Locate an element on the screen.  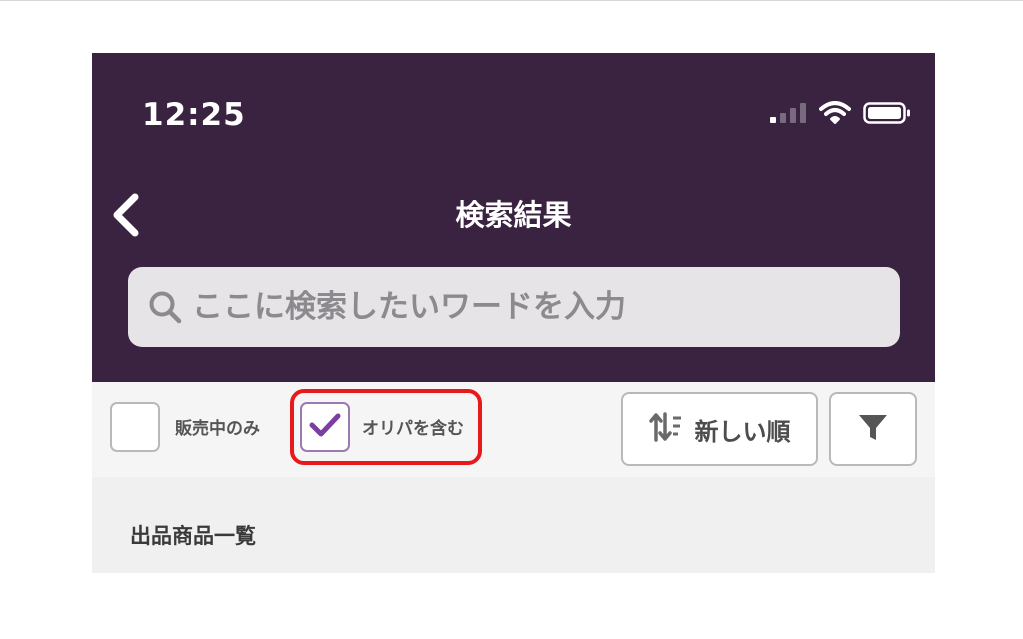
funnel-icon is located at coordinates (873, 429).